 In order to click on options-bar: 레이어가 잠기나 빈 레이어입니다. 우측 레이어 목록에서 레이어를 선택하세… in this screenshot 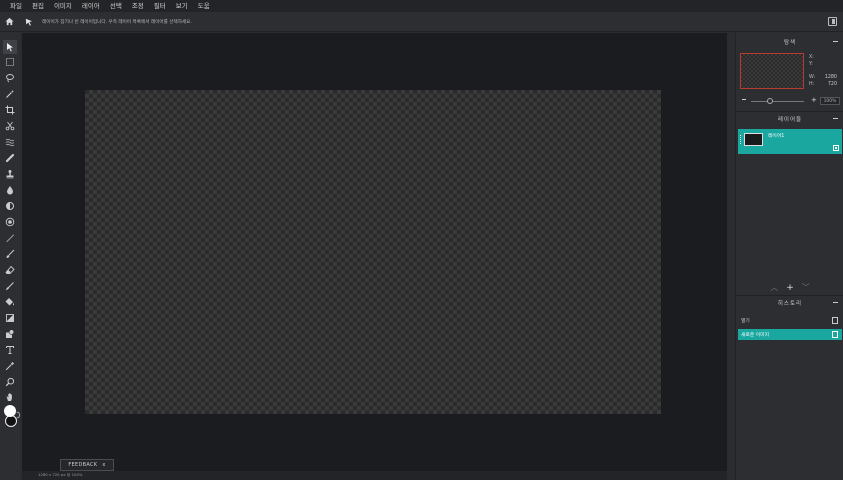, I will do `click(421, 22)`.